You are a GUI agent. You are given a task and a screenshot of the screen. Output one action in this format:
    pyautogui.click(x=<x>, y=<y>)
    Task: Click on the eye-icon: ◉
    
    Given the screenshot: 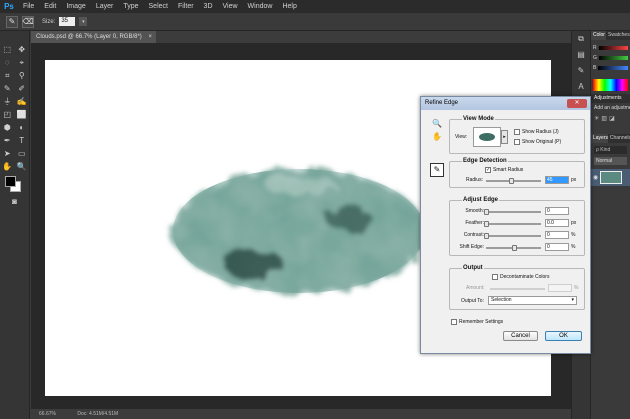 What is the action you would take?
    pyautogui.click(x=595, y=177)
    